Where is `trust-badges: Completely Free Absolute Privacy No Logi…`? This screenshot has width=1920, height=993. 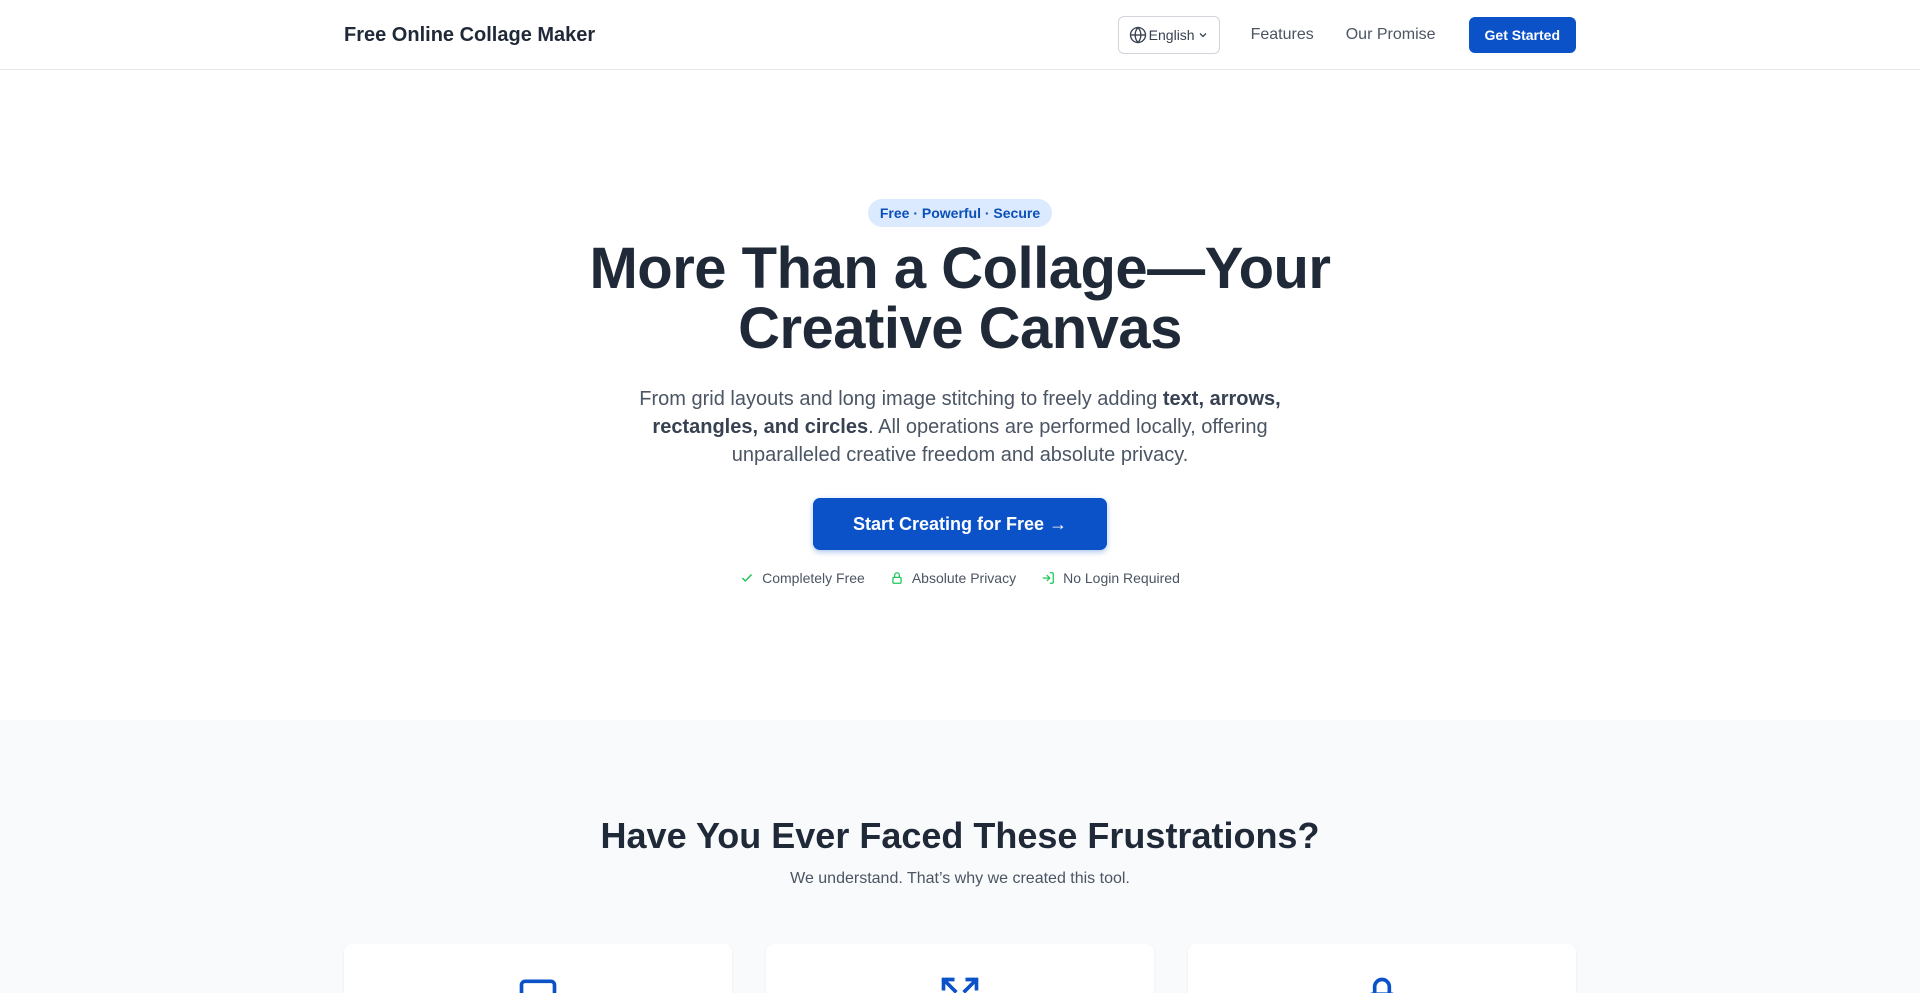 trust-badges: Completely Free Absolute Privacy No Logi… is located at coordinates (960, 578).